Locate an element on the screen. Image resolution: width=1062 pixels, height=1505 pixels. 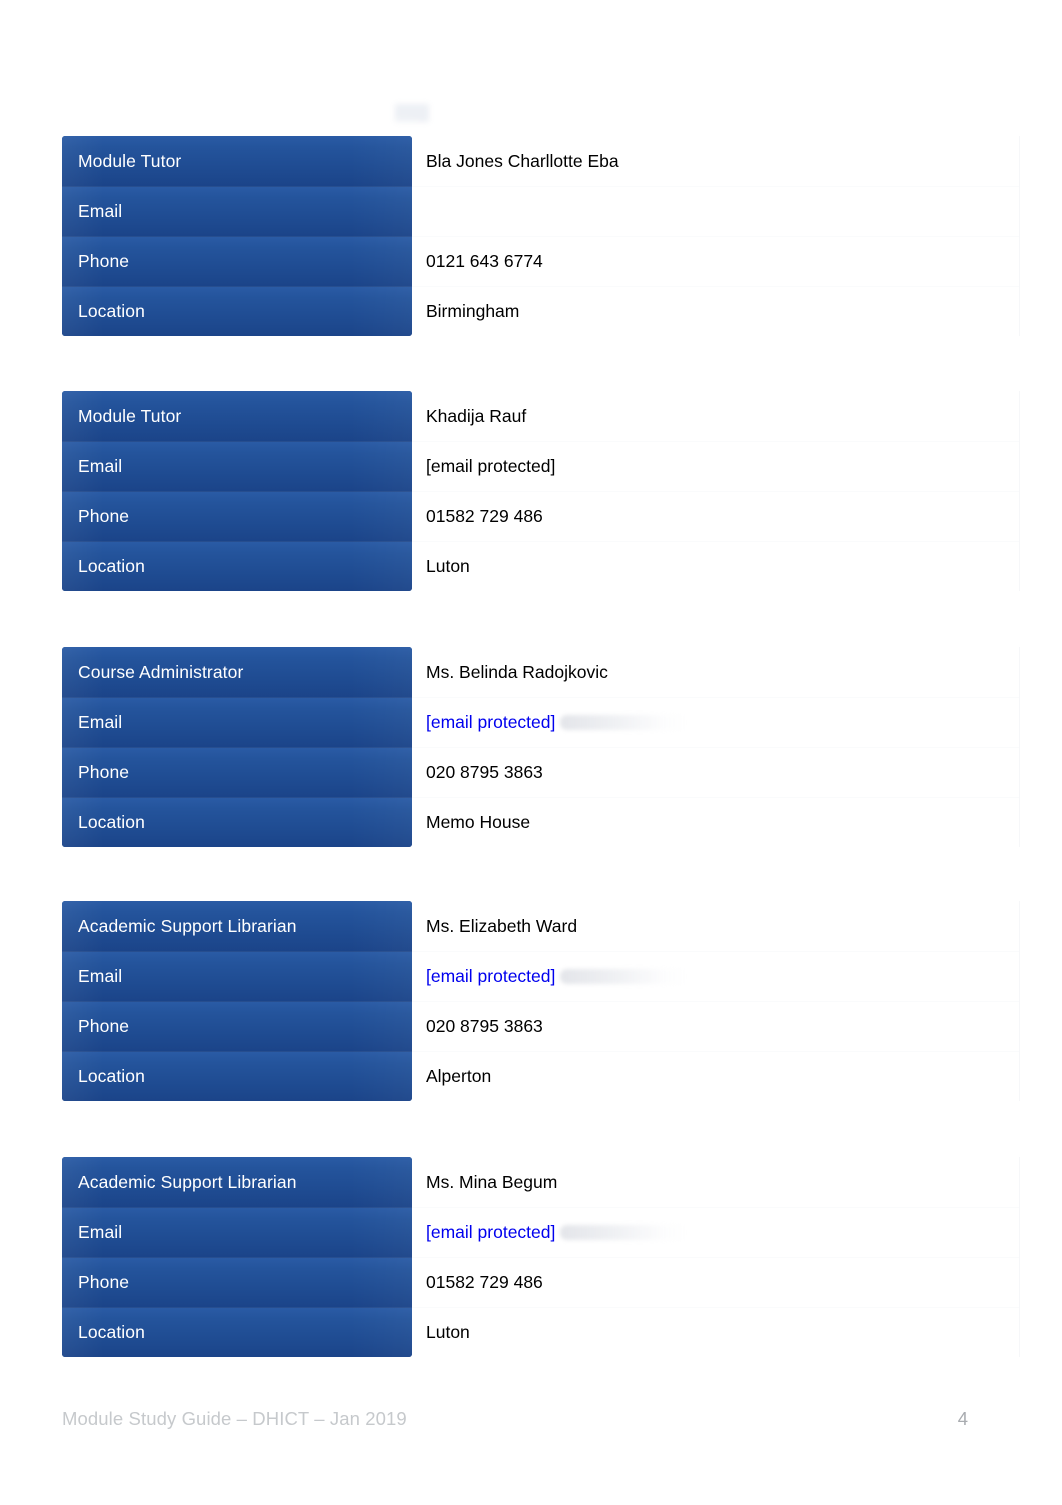
contact-phone-text: 0121 643 6774 is located at coordinates (484, 261).